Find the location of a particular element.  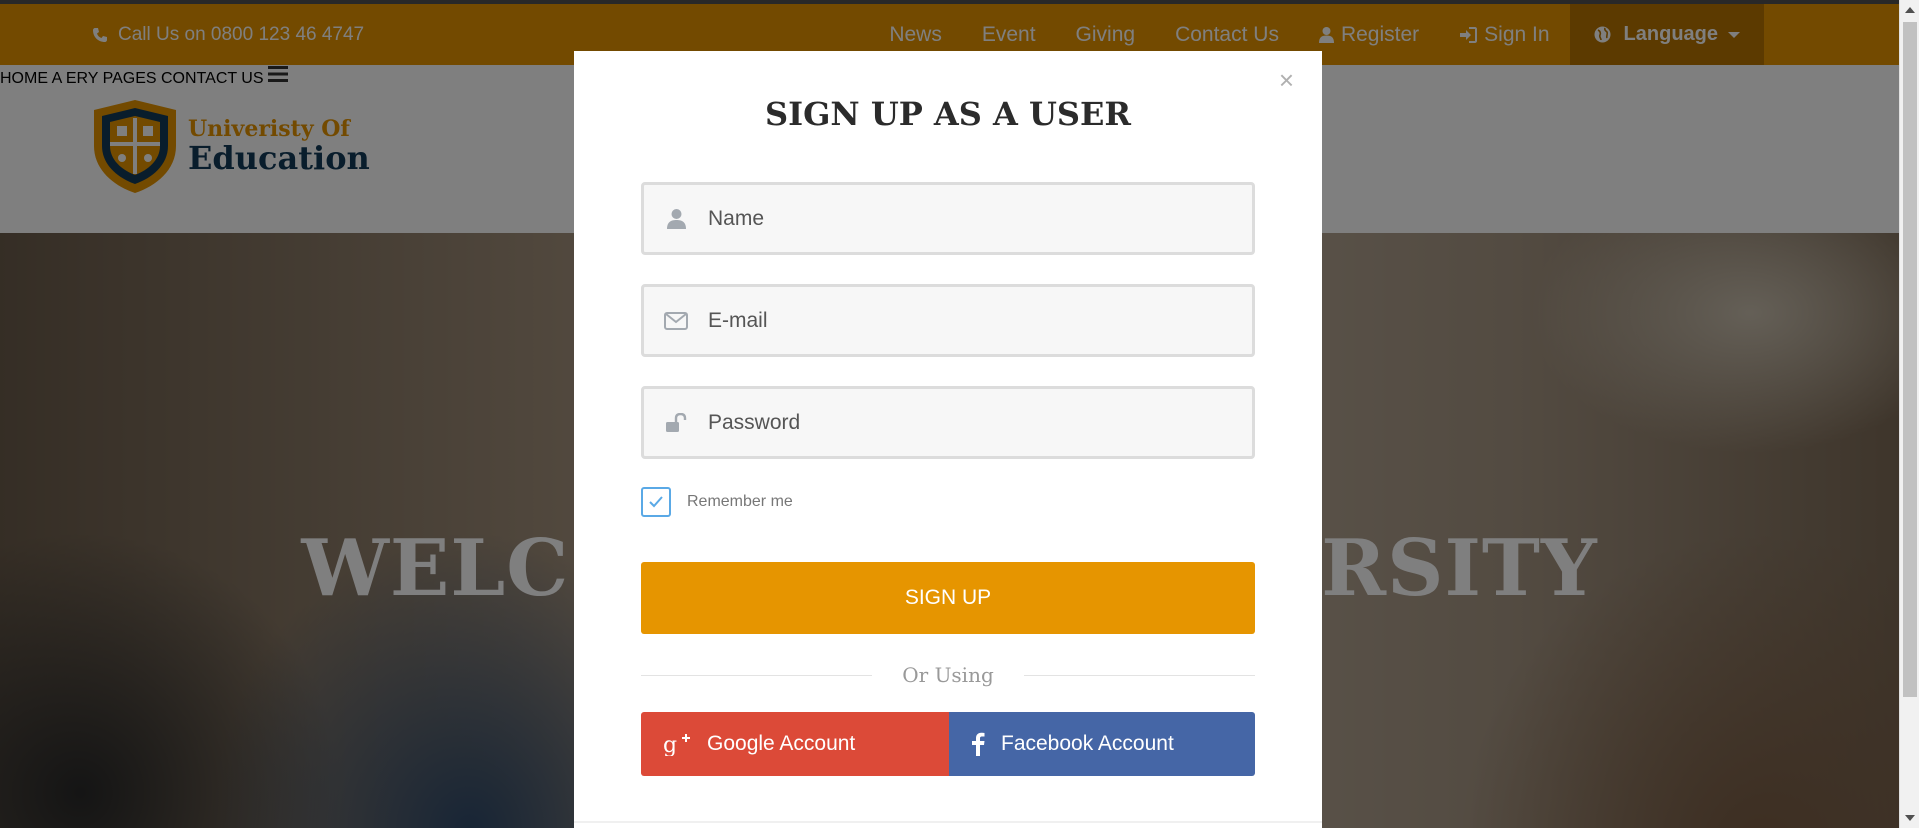

google-account-button: g Google Account is located at coordinates (795, 744).